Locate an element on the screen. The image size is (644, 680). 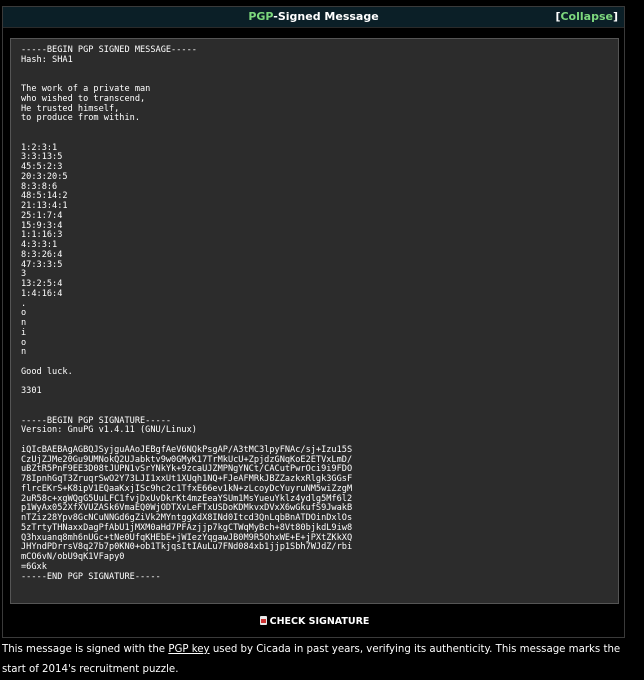
collapse-toggle: [Collapse] is located at coordinates (586, 17).